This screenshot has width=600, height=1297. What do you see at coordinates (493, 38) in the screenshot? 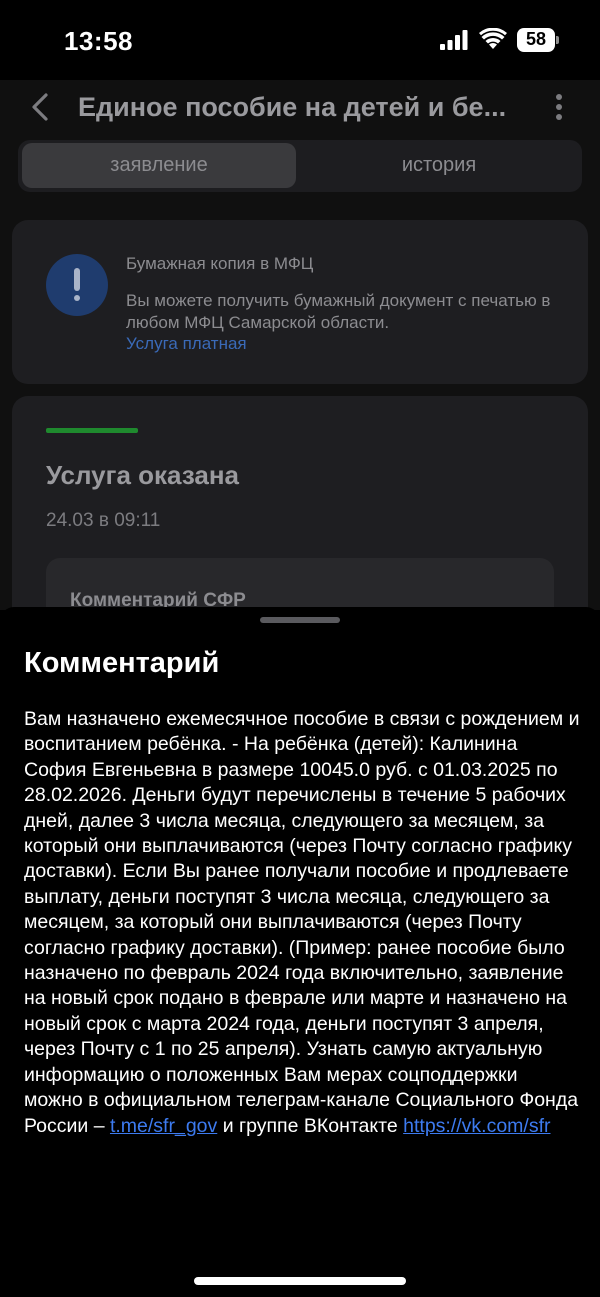
I see `wifi-icon` at bounding box center [493, 38].